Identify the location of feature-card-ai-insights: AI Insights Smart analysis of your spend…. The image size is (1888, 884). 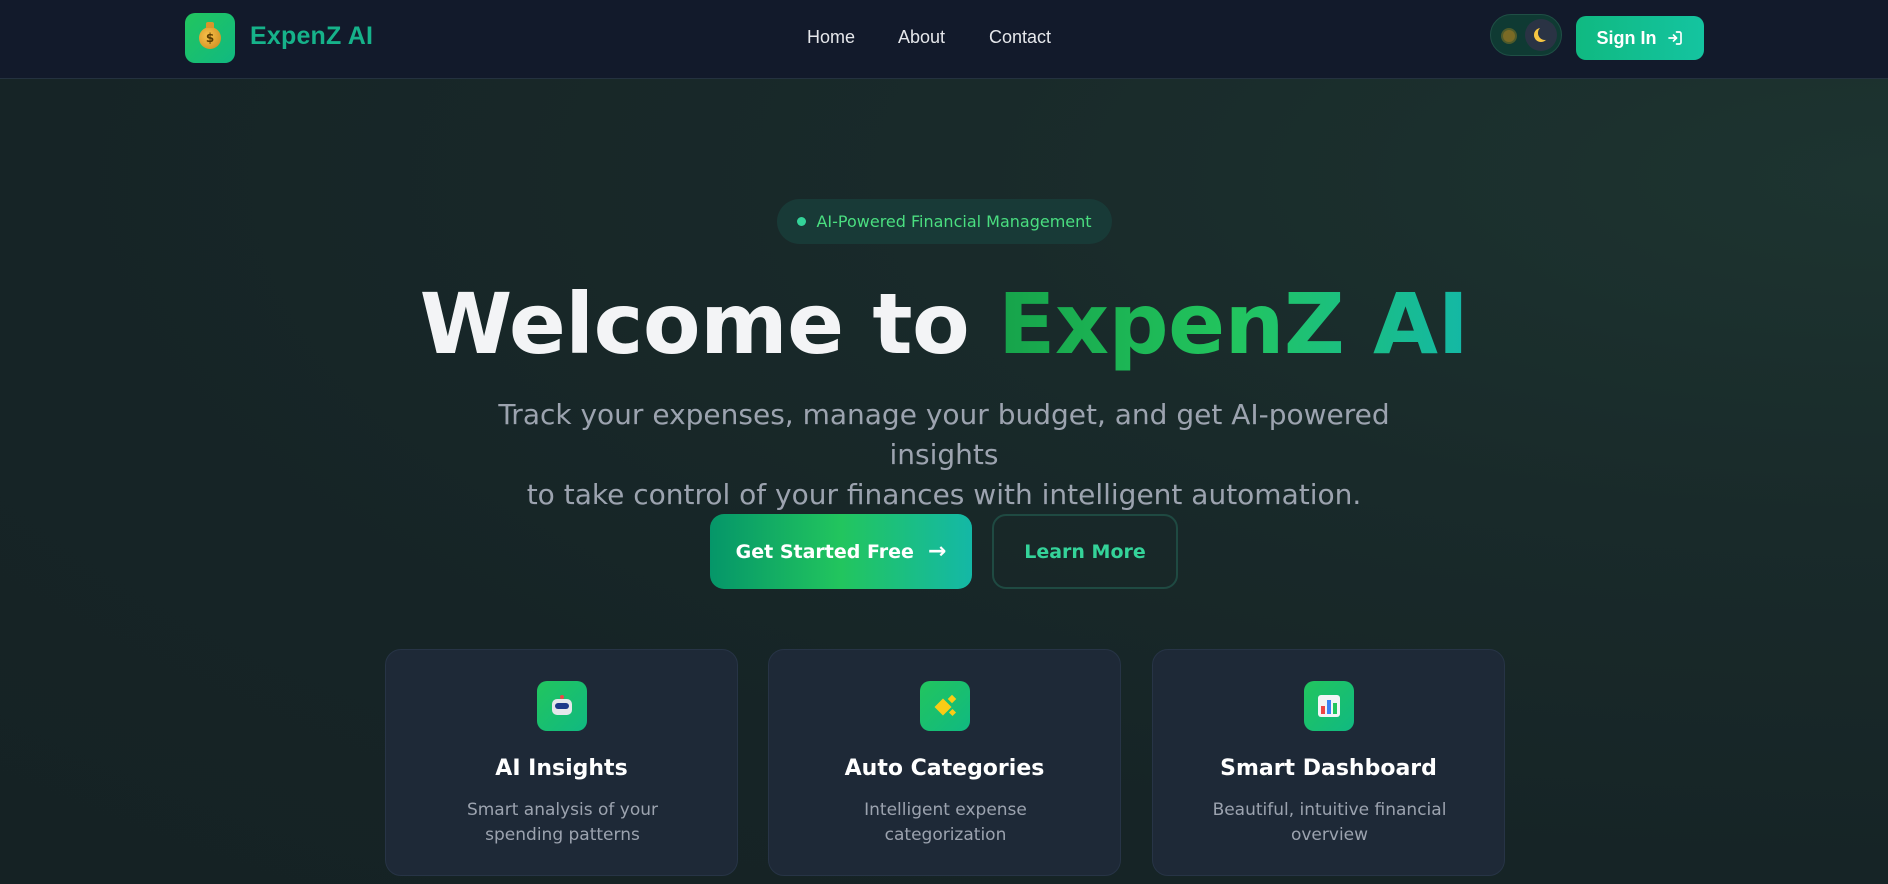
(561, 762).